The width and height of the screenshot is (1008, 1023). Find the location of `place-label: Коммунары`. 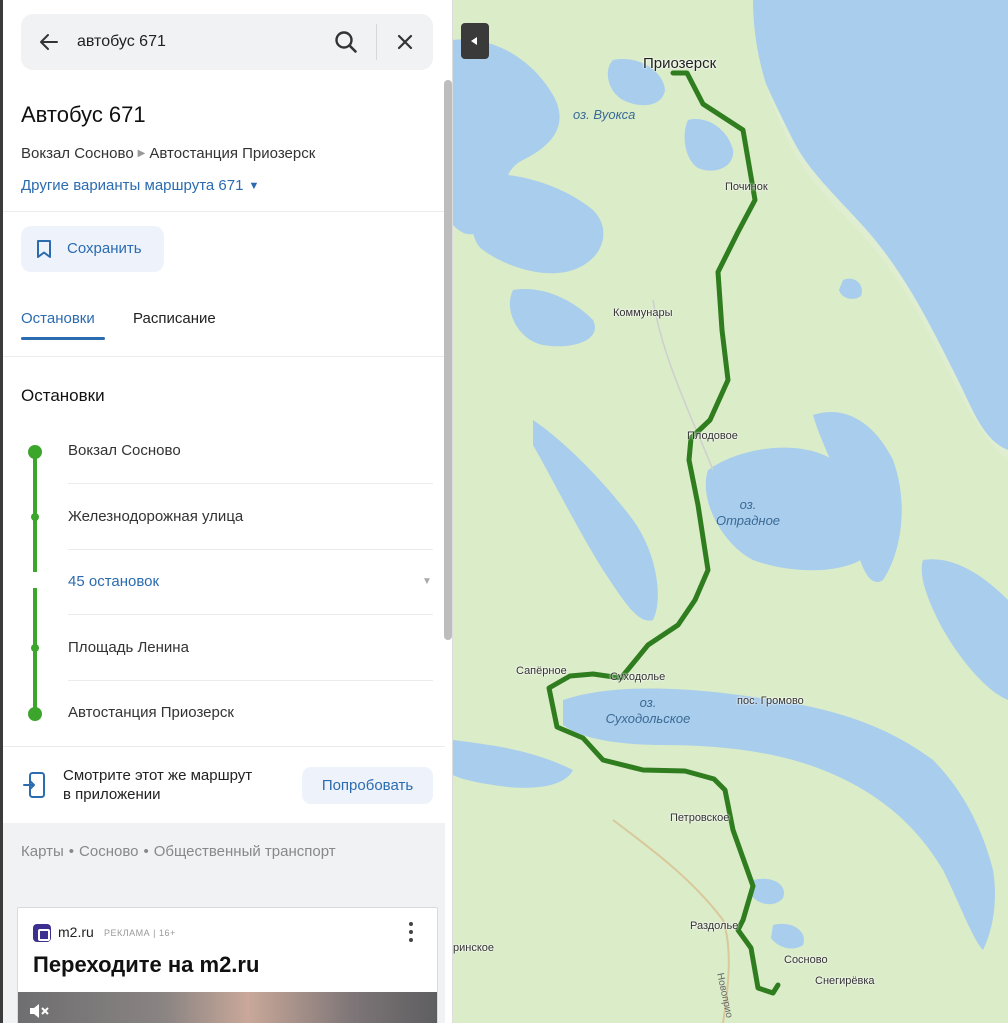

place-label: Коммунары is located at coordinates (643, 313).